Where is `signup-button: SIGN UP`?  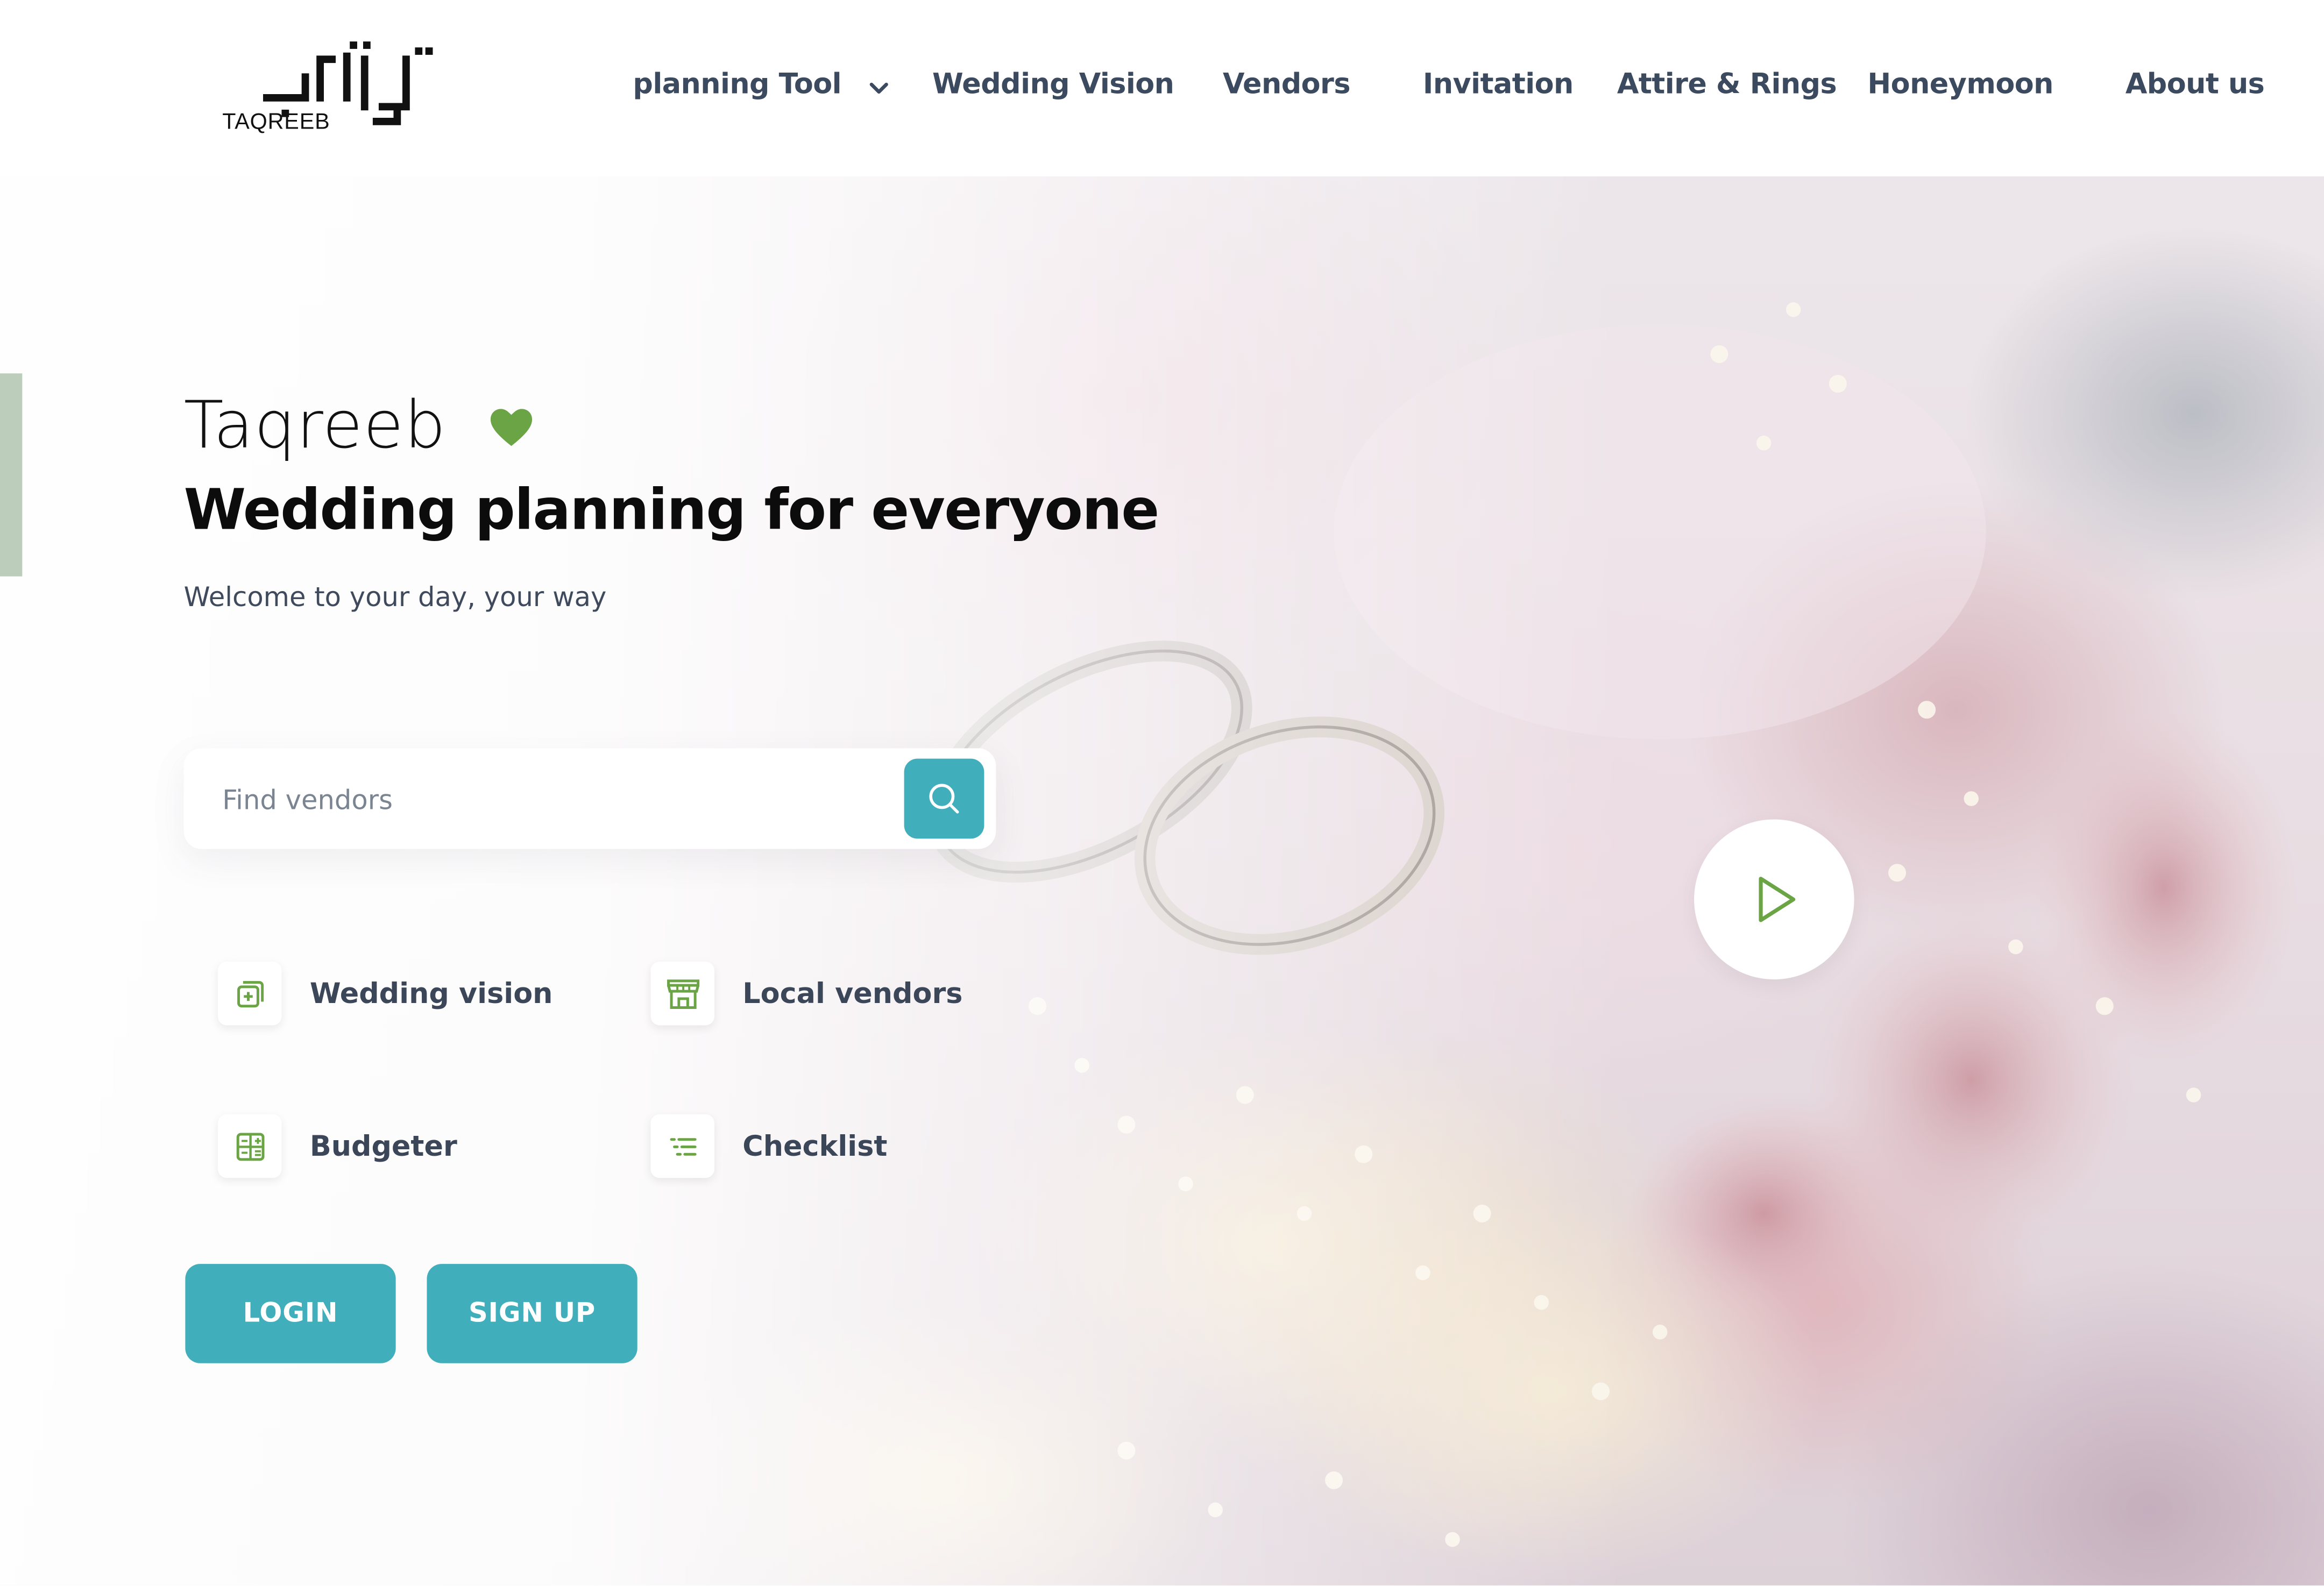 signup-button: SIGN UP is located at coordinates (532, 1313).